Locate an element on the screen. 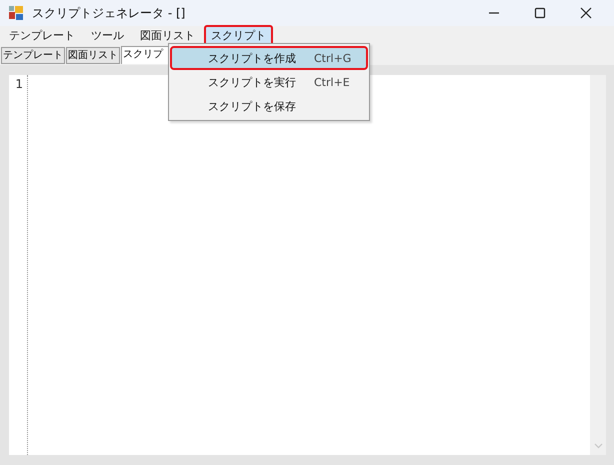 This screenshot has width=614, height=465. menu-item: ツール is located at coordinates (107, 35).